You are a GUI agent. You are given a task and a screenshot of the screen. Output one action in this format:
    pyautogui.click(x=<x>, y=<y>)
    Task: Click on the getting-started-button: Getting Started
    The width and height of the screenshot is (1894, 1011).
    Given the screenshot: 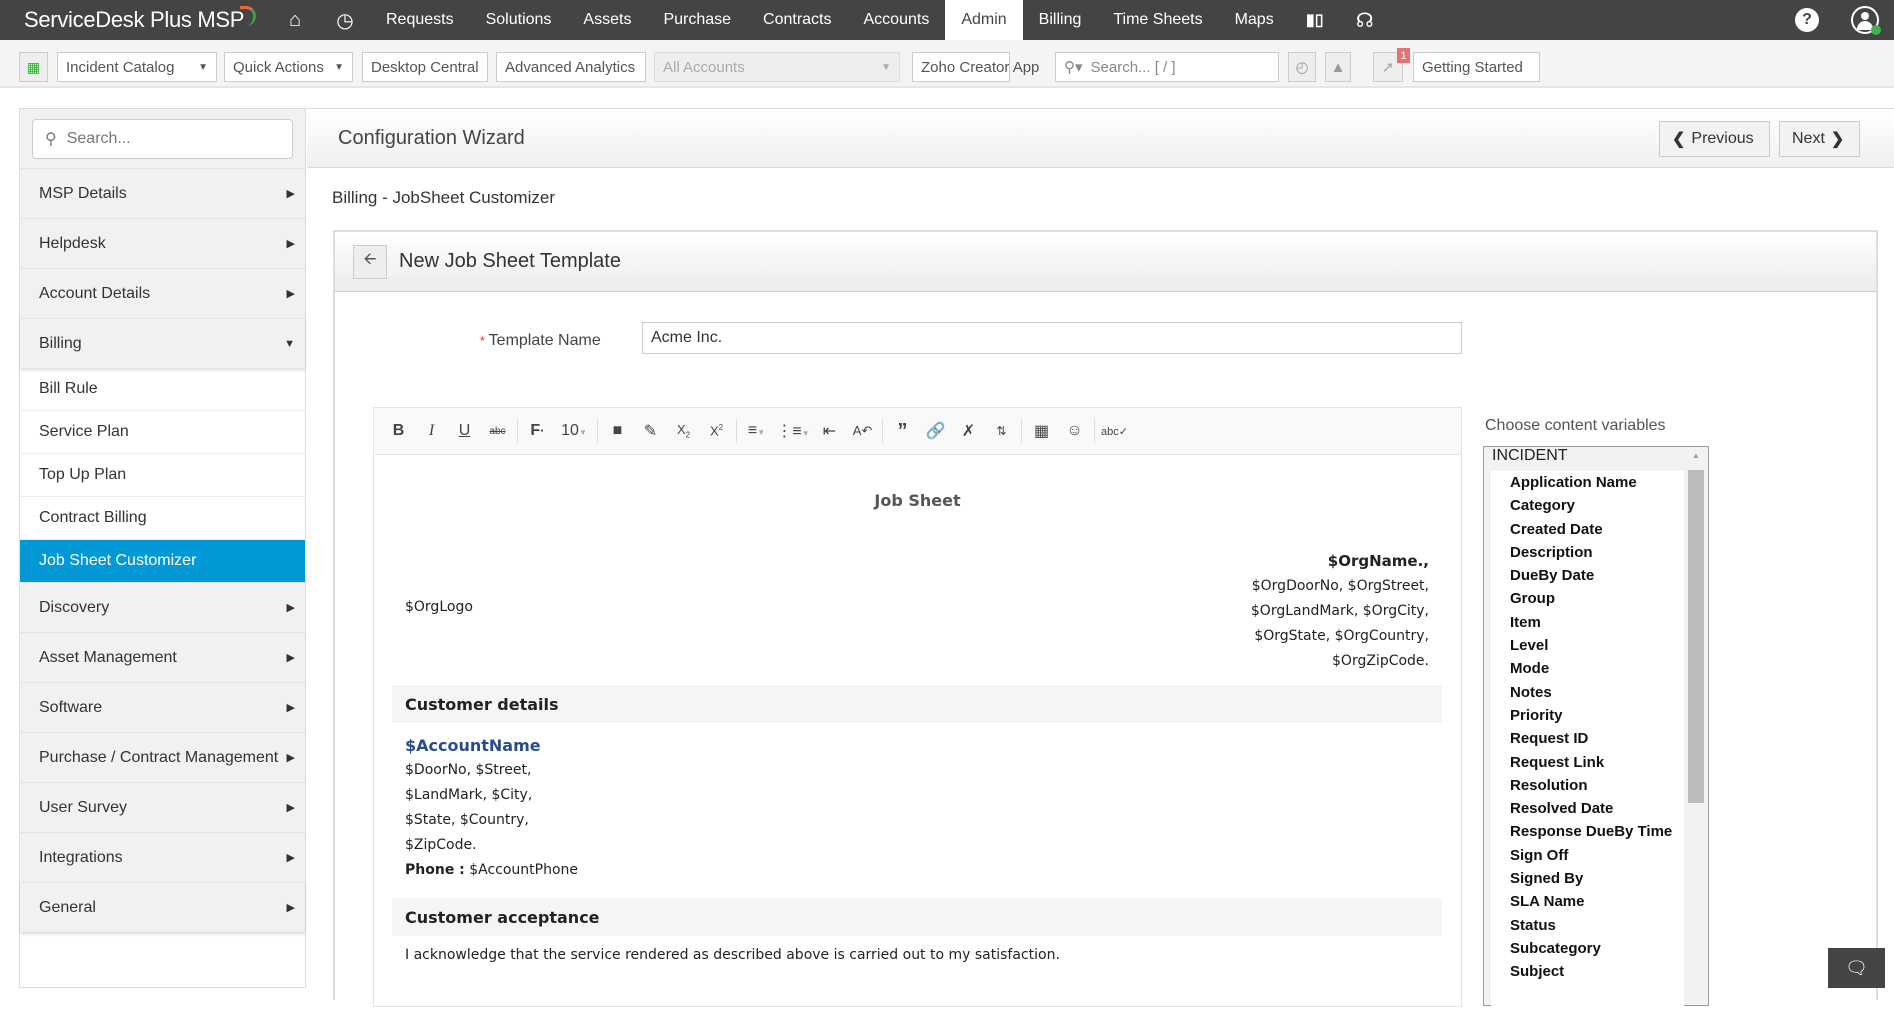 What is the action you would take?
    pyautogui.click(x=1476, y=67)
    